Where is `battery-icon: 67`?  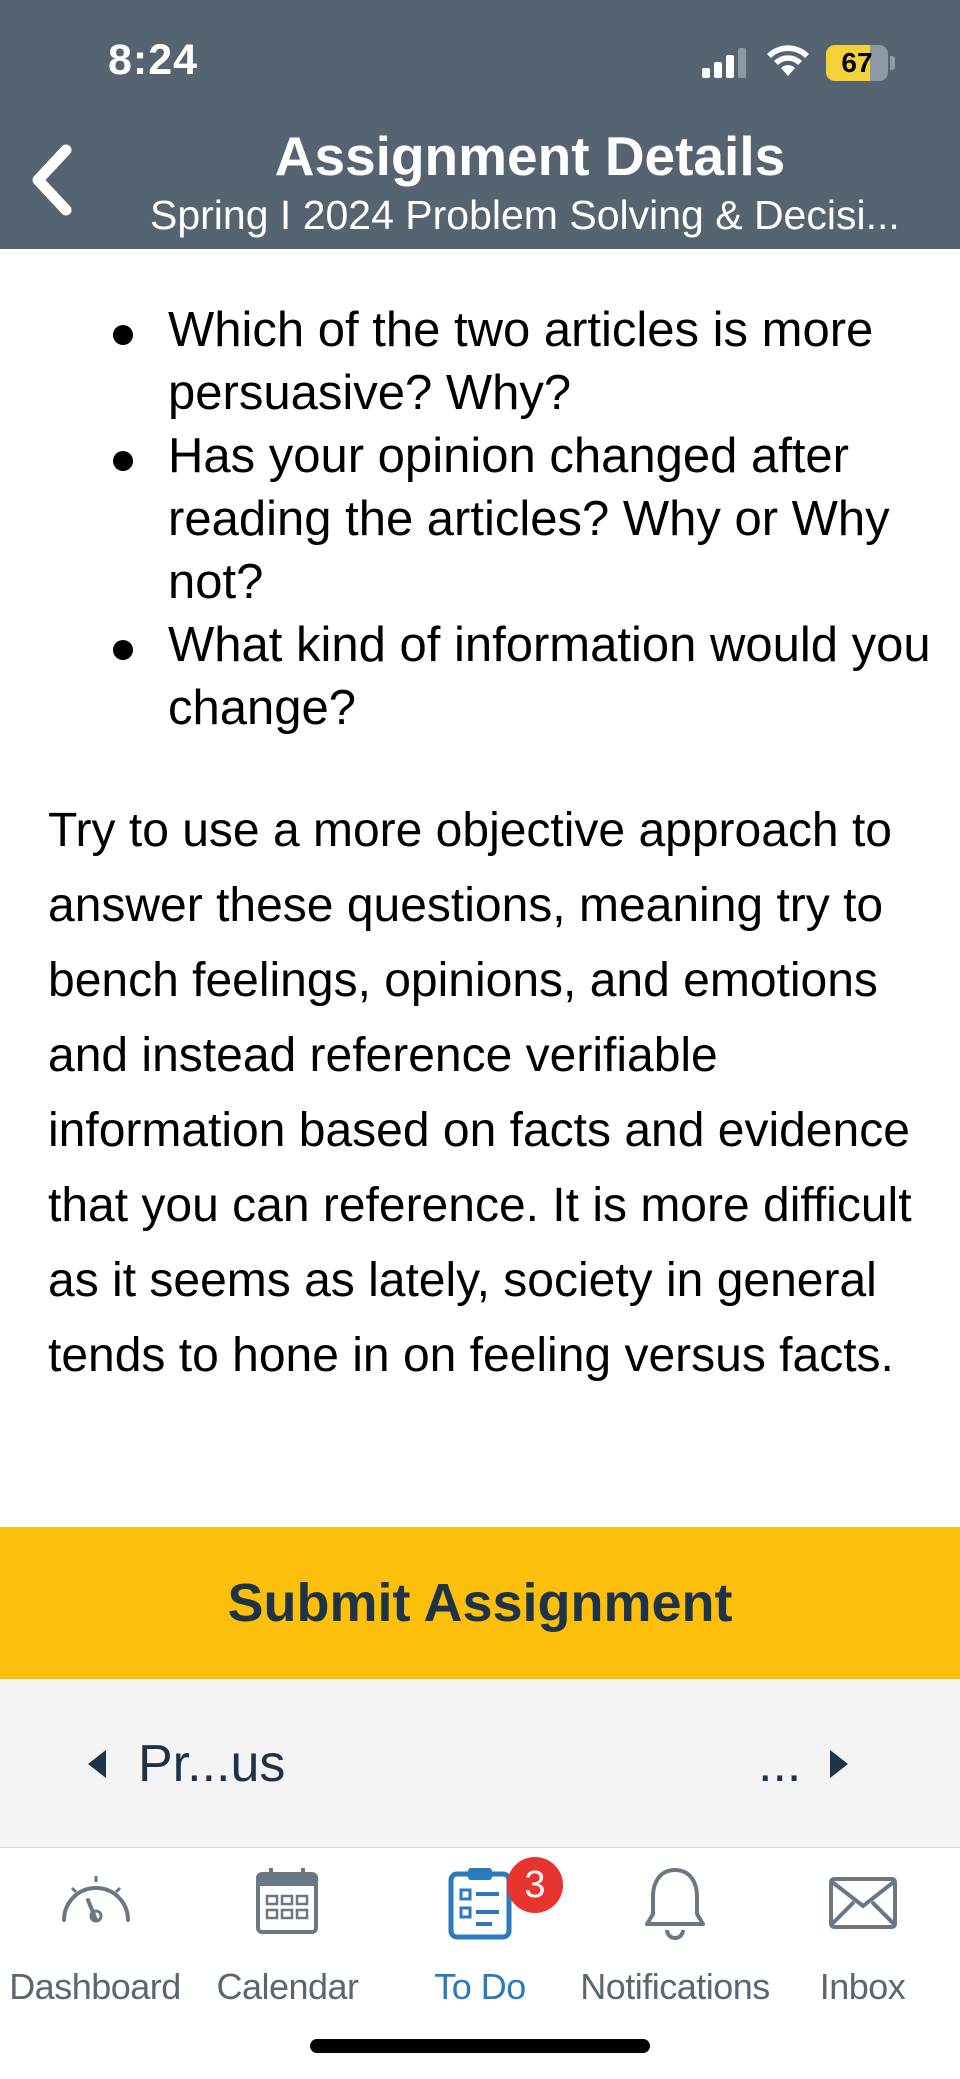
battery-icon: 67 is located at coordinates (861, 63).